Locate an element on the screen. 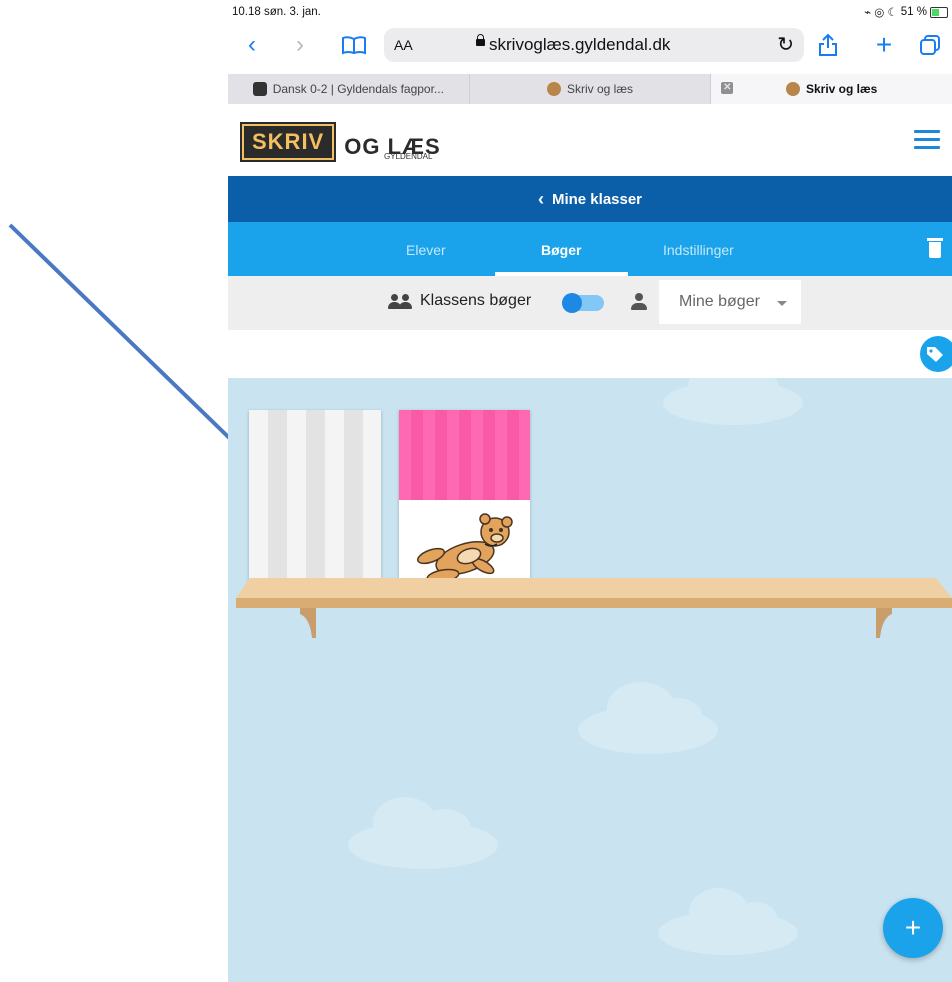 Image resolution: width=952 pixels, height=982 pixels. logo-skriv: SKRIV is located at coordinates (288, 142).